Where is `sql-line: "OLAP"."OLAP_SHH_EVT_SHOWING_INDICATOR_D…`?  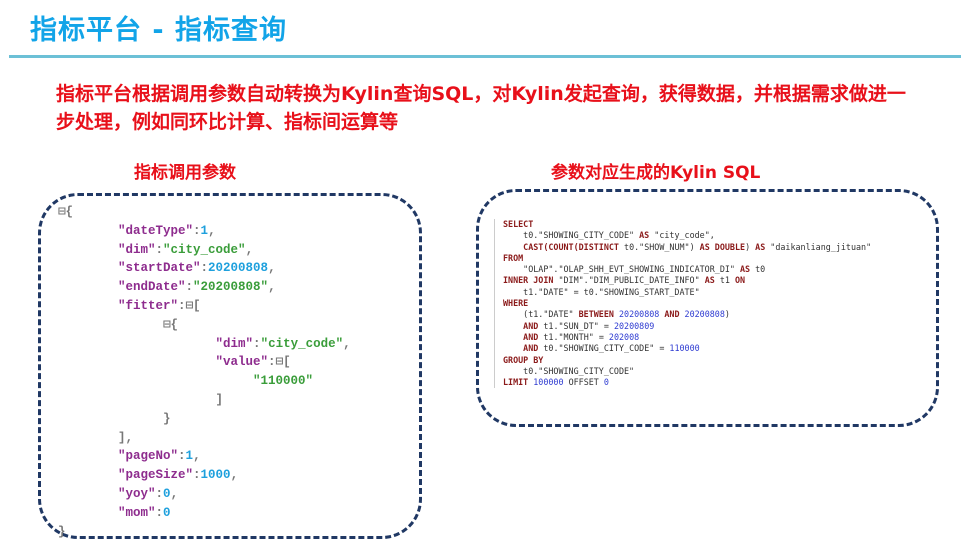 sql-line: "OLAP"."OLAP_SHH_EVT_SHOWING_INDICATOR_D… is located at coordinates (687, 269).